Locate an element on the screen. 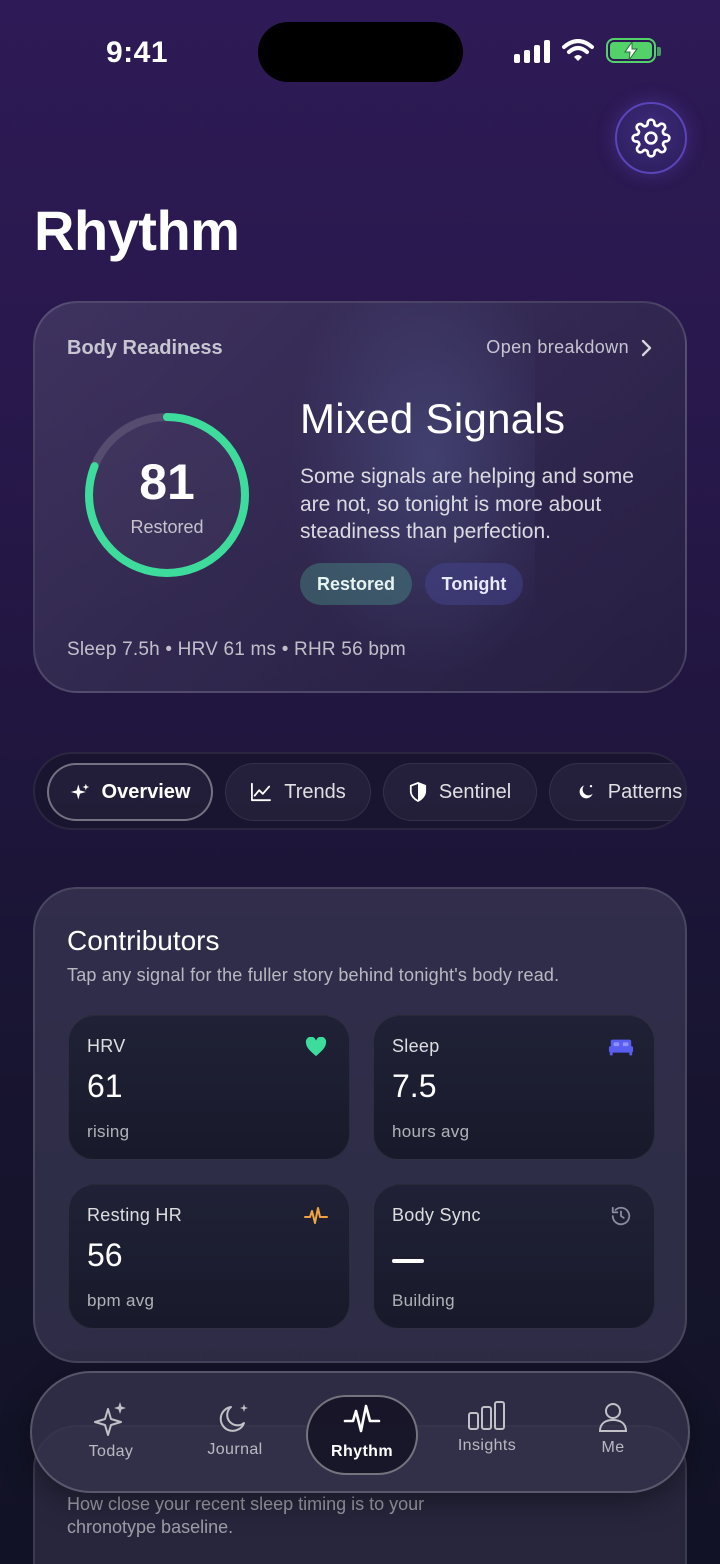 The width and height of the screenshot is (720, 1564). nav-label: Rhythm is located at coordinates (362, 1451).